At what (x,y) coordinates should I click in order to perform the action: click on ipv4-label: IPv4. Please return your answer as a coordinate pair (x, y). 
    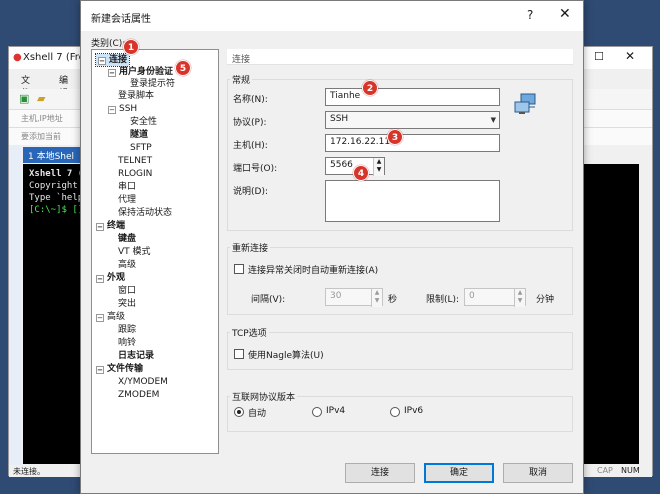
    Looking at the image, I should click on (336, 411).